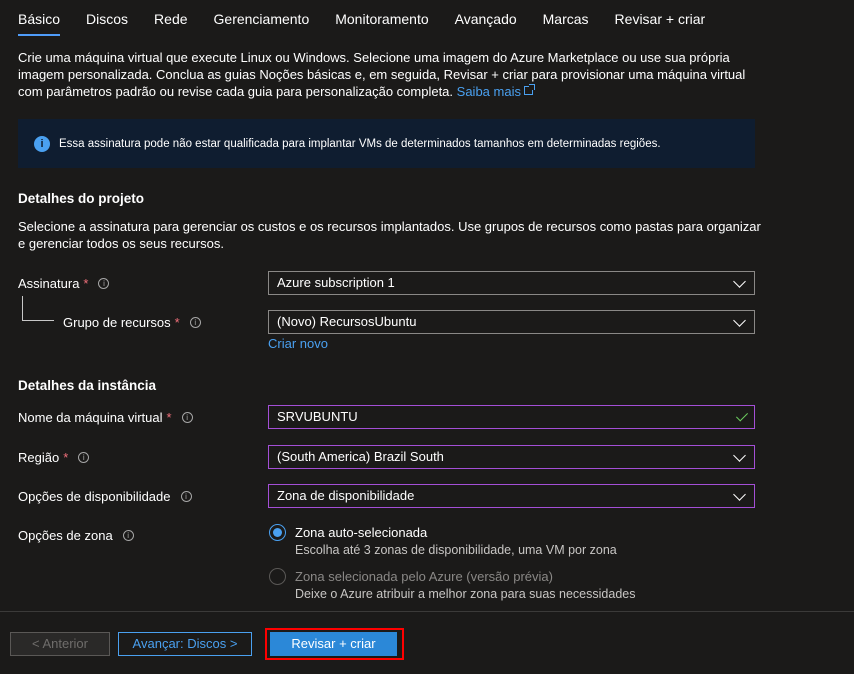 Image resolution: width=854 pixels, height=674 pixels. What do you see at coordinates (132, 322) in the screenshot?
I see `resource-group-label: Grupo de recursos * i` at bounding box center [132, 322].